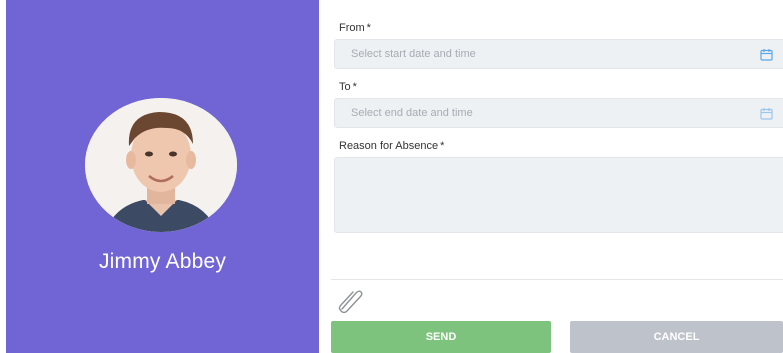 The image size is (783, 353). Describe the element at coordinates (676, 337) in the screenshot. I see `cancel-button: CANCEL` at that location.